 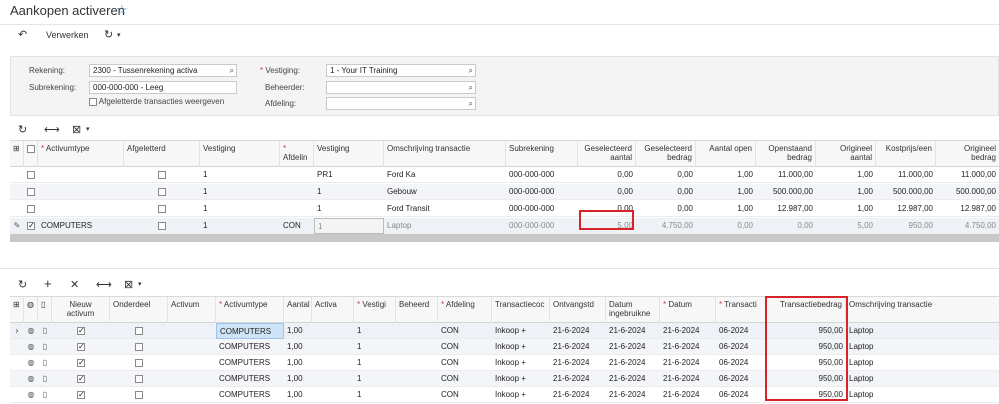 What do you see at coordinates (445, 154) in the screenshot?
I see `col-description: Omschrijving transactie` at bounding box center [445, 154].